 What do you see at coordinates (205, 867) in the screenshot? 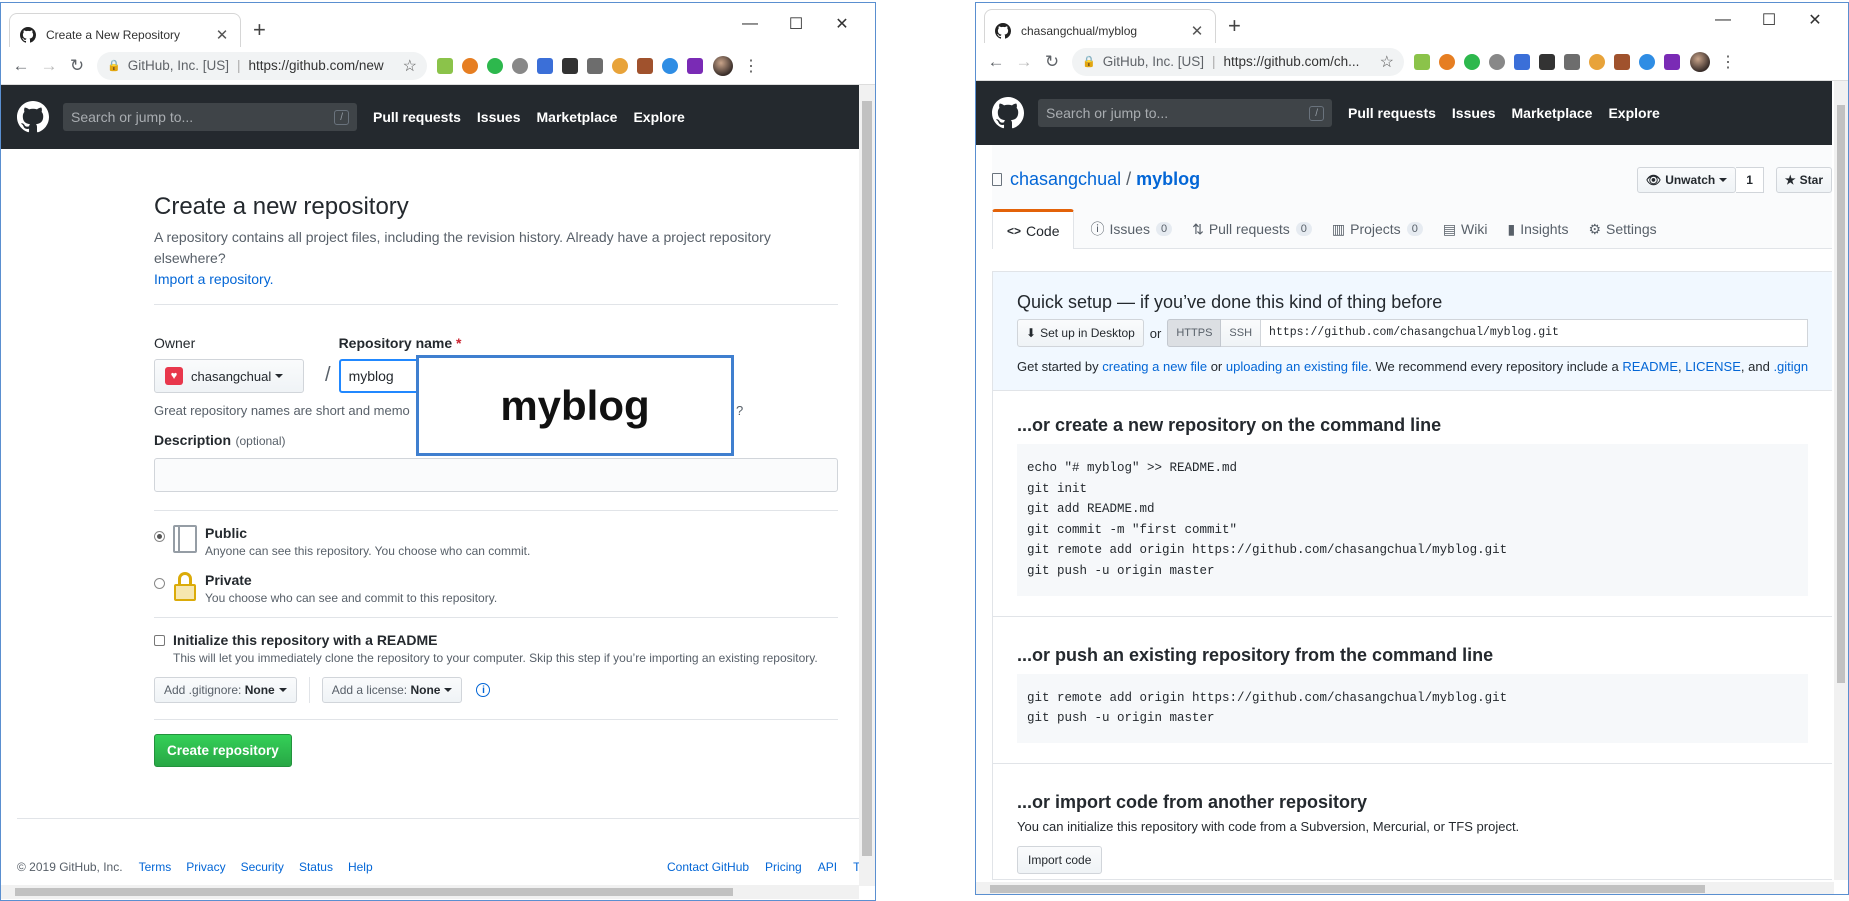
I see `footer-privacy-link: Privacy` at bounding box center [205, 867].